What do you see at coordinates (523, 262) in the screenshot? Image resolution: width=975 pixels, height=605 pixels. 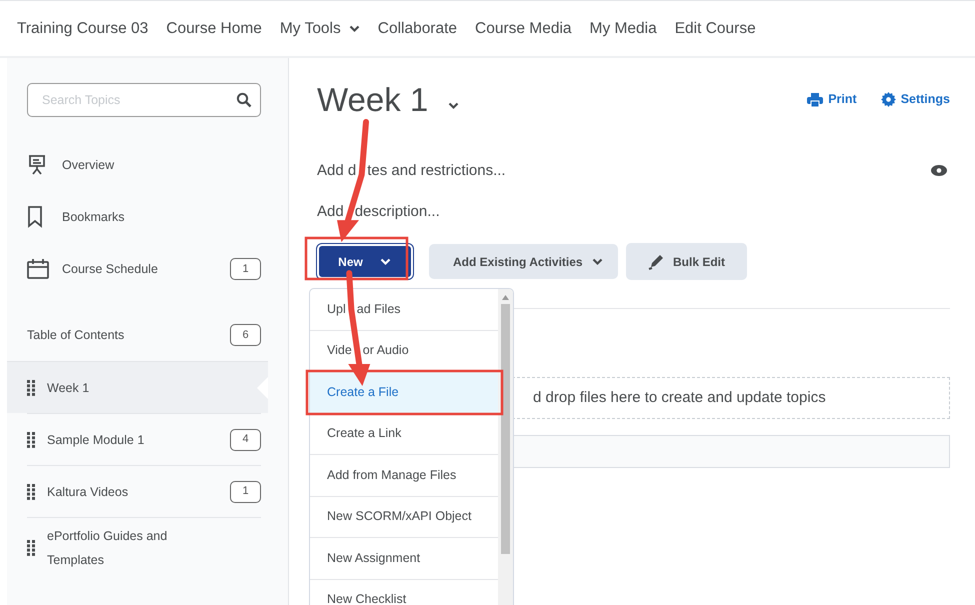 I see `dropdown-button: Add Existing Activities` at bounding box center [523, 262].